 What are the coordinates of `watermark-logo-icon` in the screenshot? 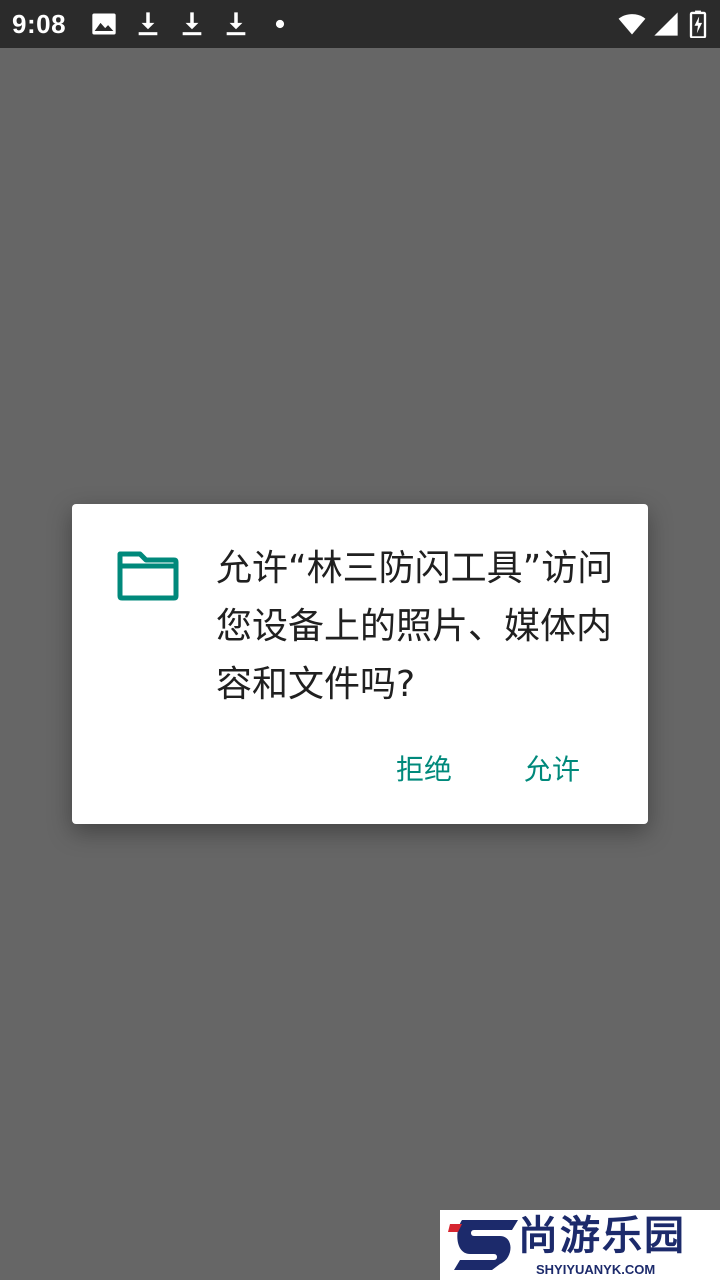 It's located at (483, 1245).